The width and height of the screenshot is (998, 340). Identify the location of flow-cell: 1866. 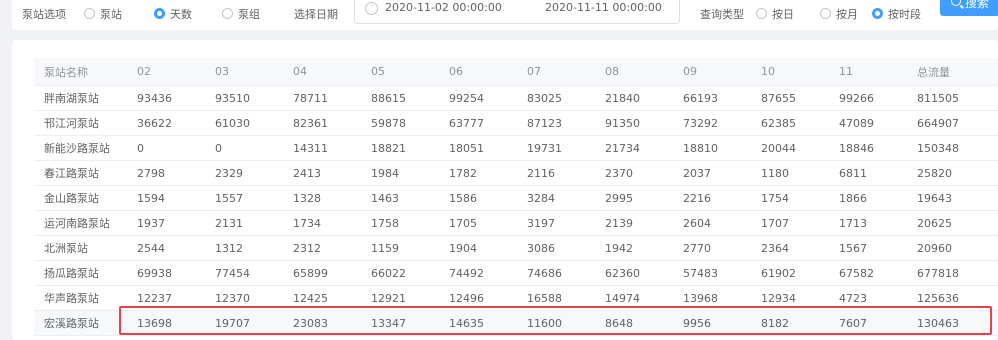
(868, 198).